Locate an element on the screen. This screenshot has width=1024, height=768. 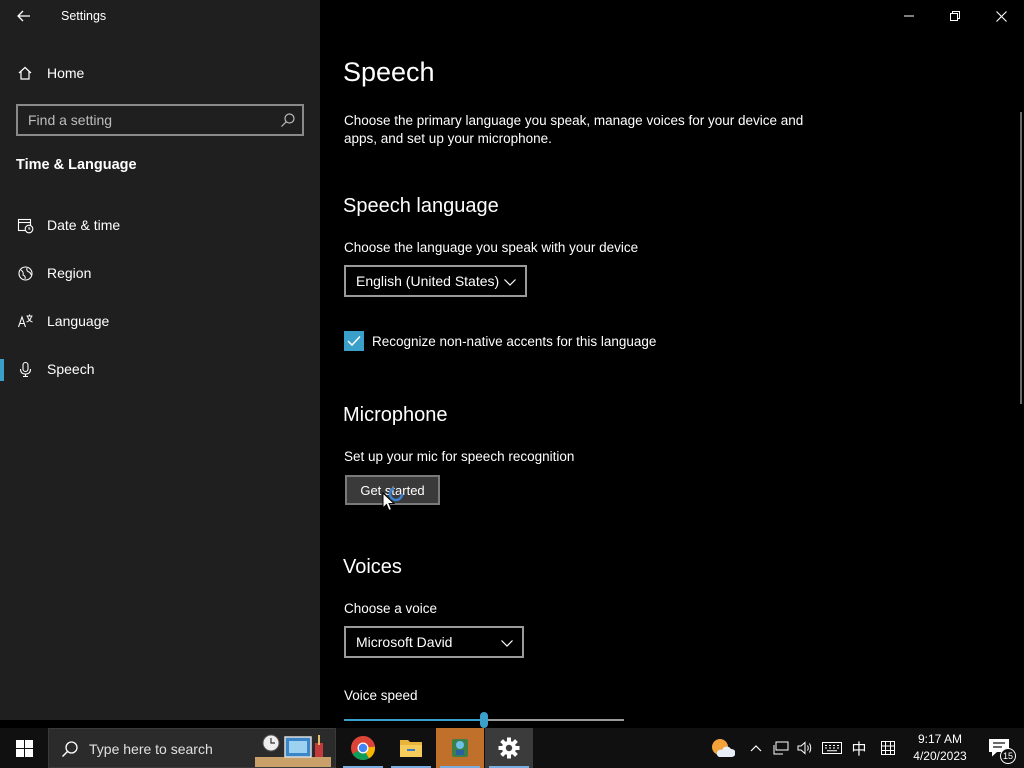
sidebar-item-label: Date & time is located at coordinates (84, 225).